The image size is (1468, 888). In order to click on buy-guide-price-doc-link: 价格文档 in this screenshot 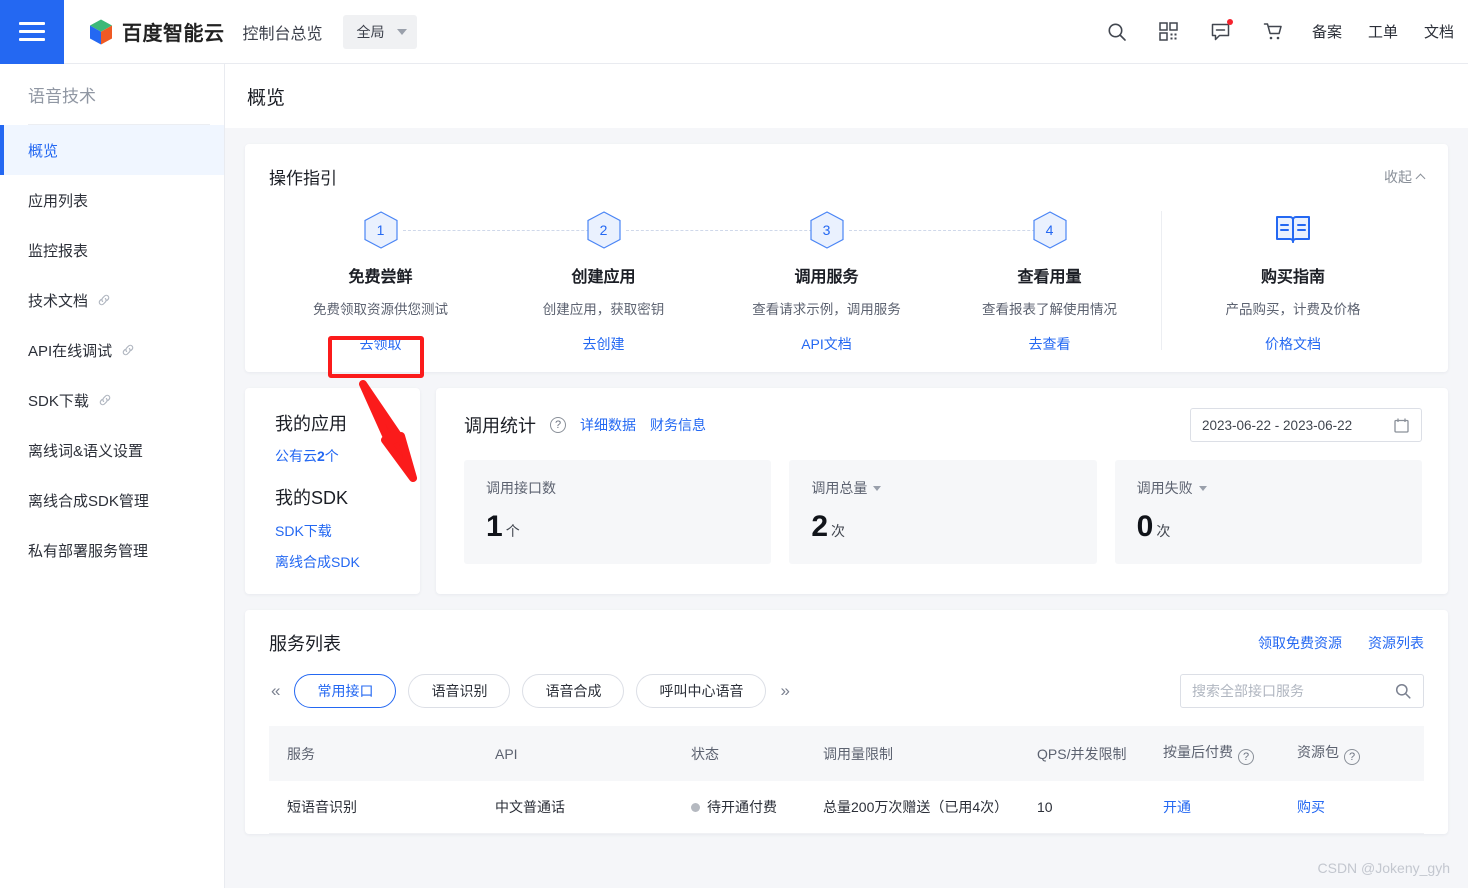, I will do `click(1293, 344)`.